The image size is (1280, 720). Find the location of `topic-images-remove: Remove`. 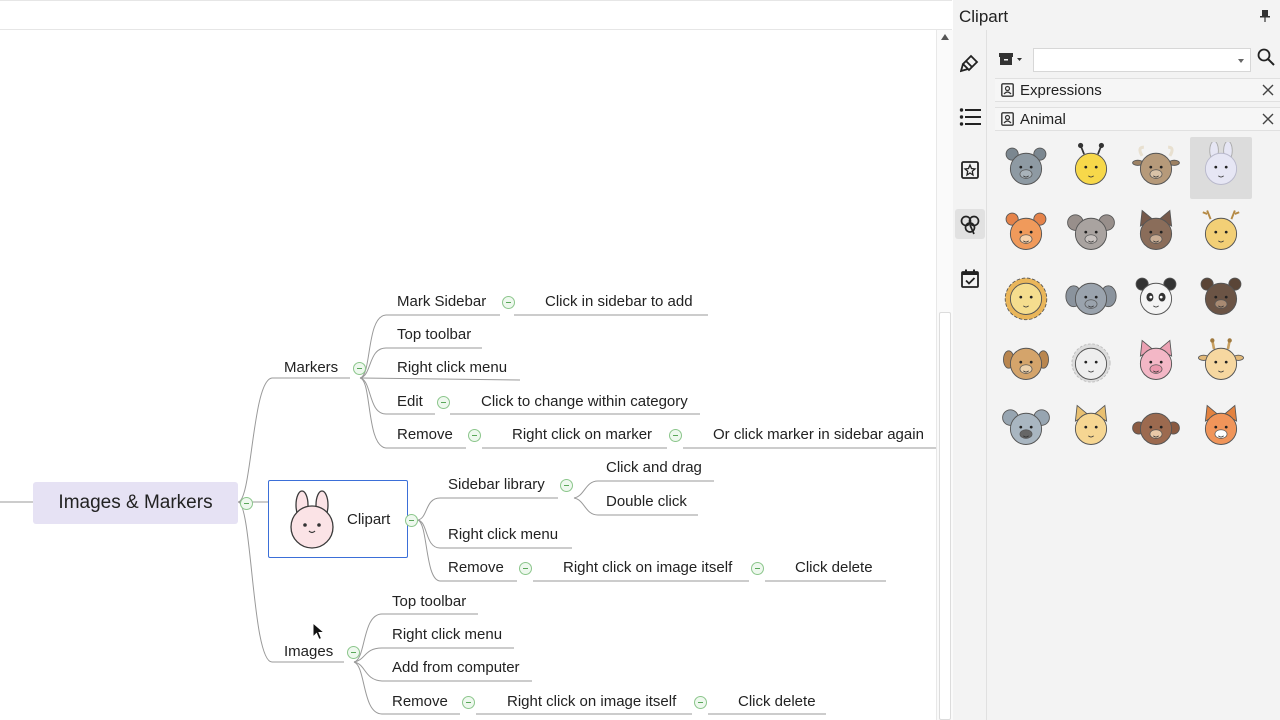

topic-images-remove: Remove is located at coordinates (420, 702).